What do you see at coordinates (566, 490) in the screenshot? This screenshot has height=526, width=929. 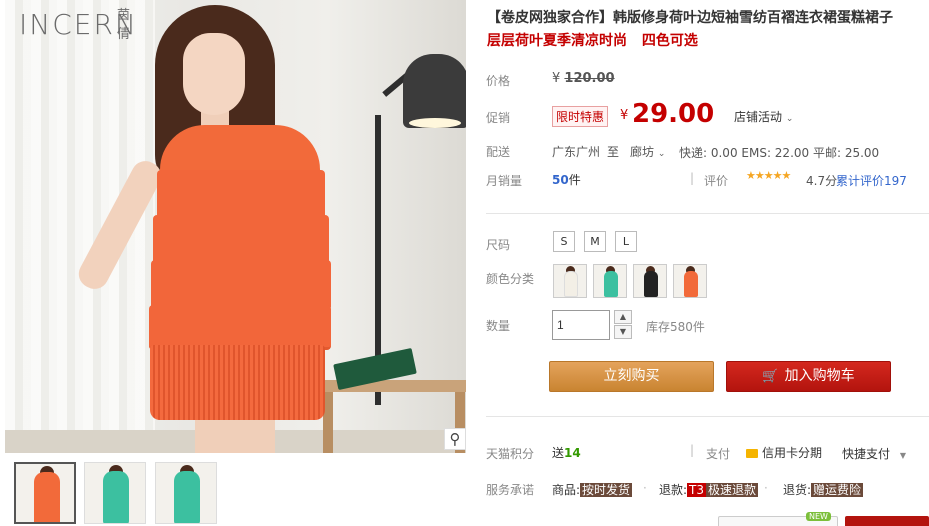 I see `service-goods-prefix: 商品:` at bounding box center [566, 490].